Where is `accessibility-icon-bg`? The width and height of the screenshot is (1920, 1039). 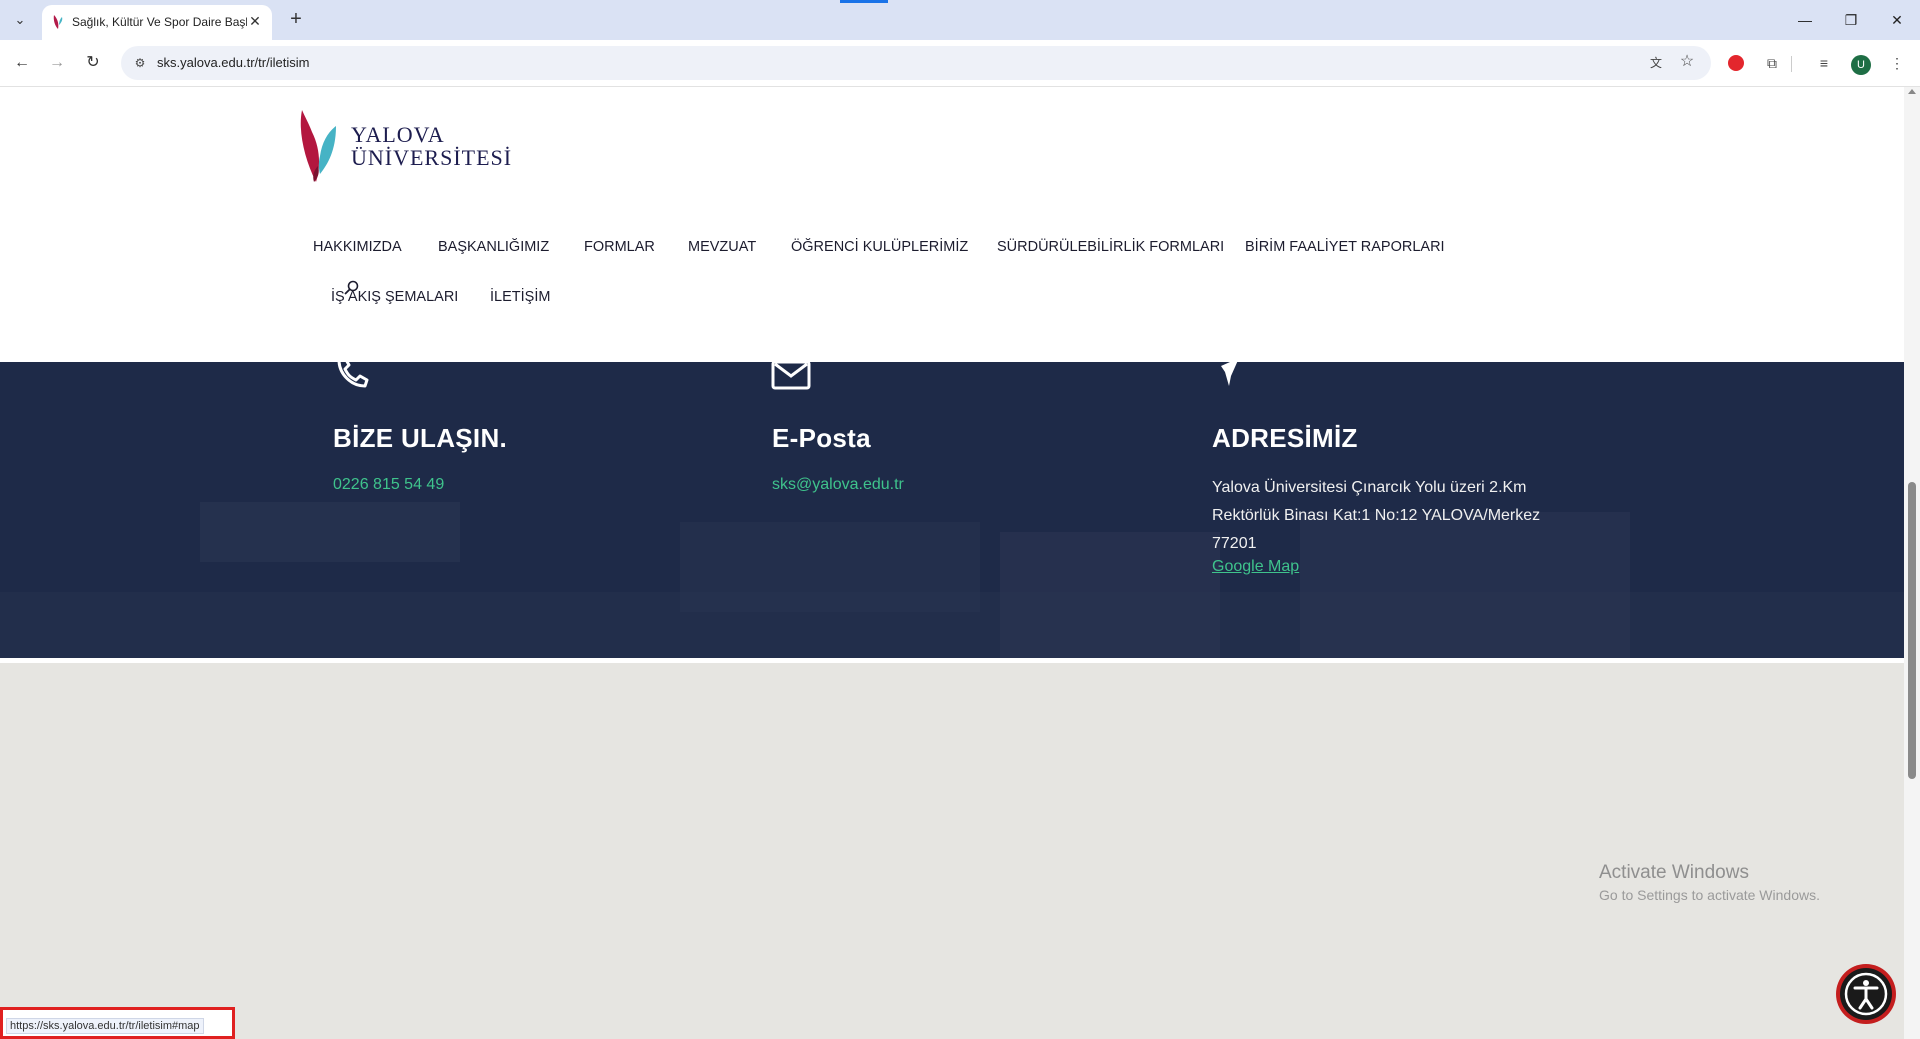 accessibility-icon-bg is located at coordinates (1866, 994).